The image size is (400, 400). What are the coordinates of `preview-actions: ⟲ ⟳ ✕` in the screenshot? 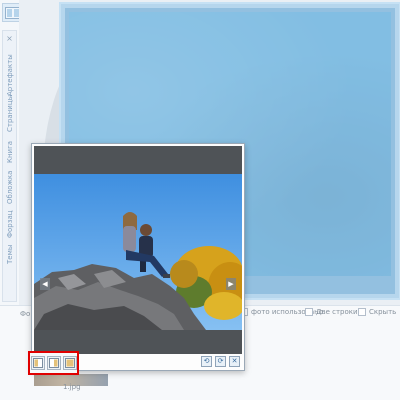 It's located at (220, 361).